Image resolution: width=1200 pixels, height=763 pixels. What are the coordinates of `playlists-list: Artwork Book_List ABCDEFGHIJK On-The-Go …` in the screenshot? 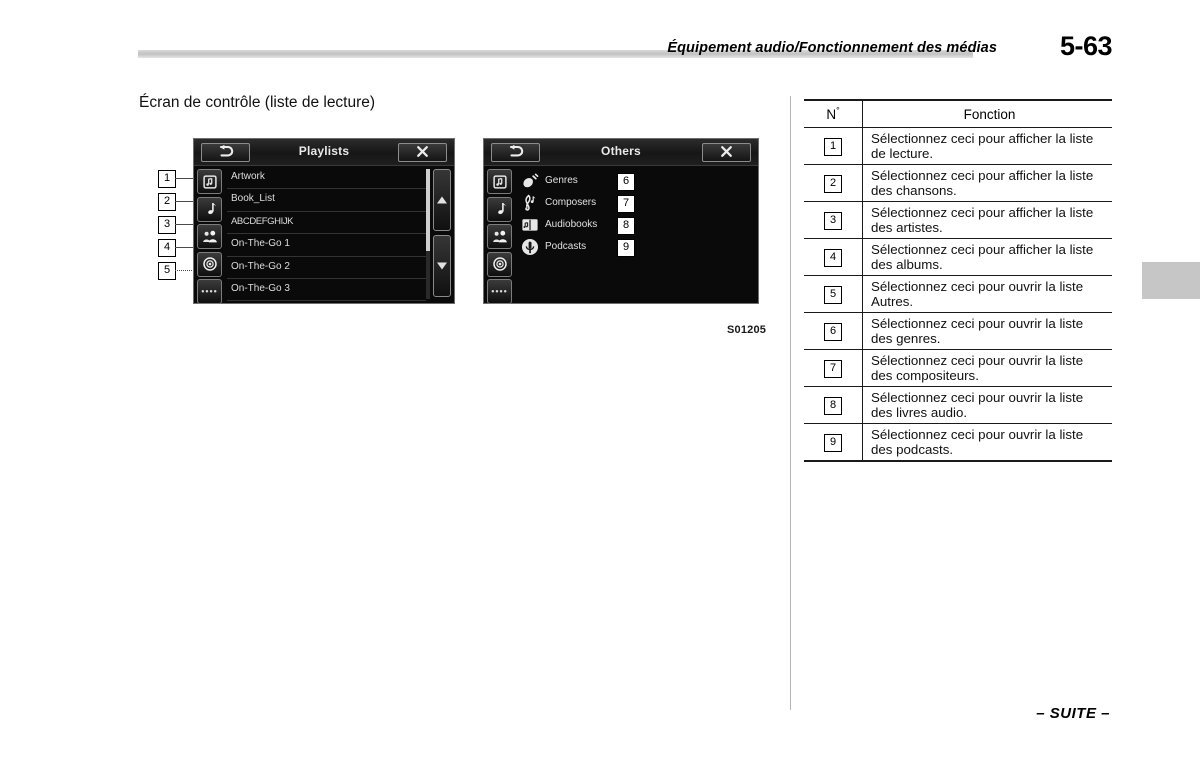 It's located at (326, 234).